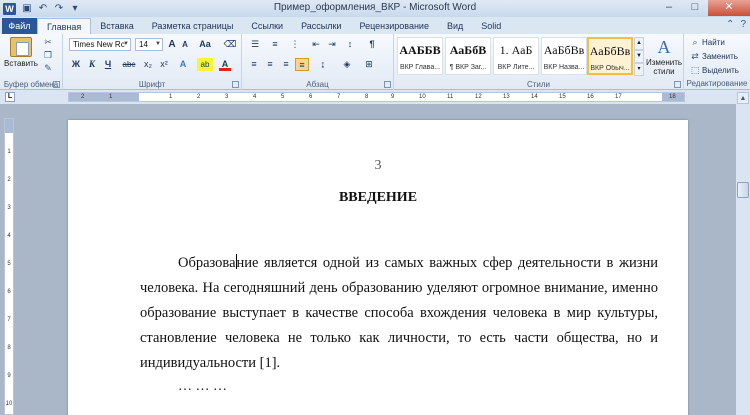  Describe the element at coordinates (172, 44) in the screenshot. I see `grow-font-icon: A` at that location.